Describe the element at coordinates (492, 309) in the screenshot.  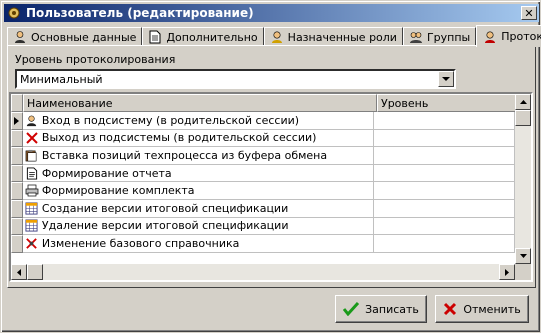
I see `cancel-button-label: Отменить` at that location.